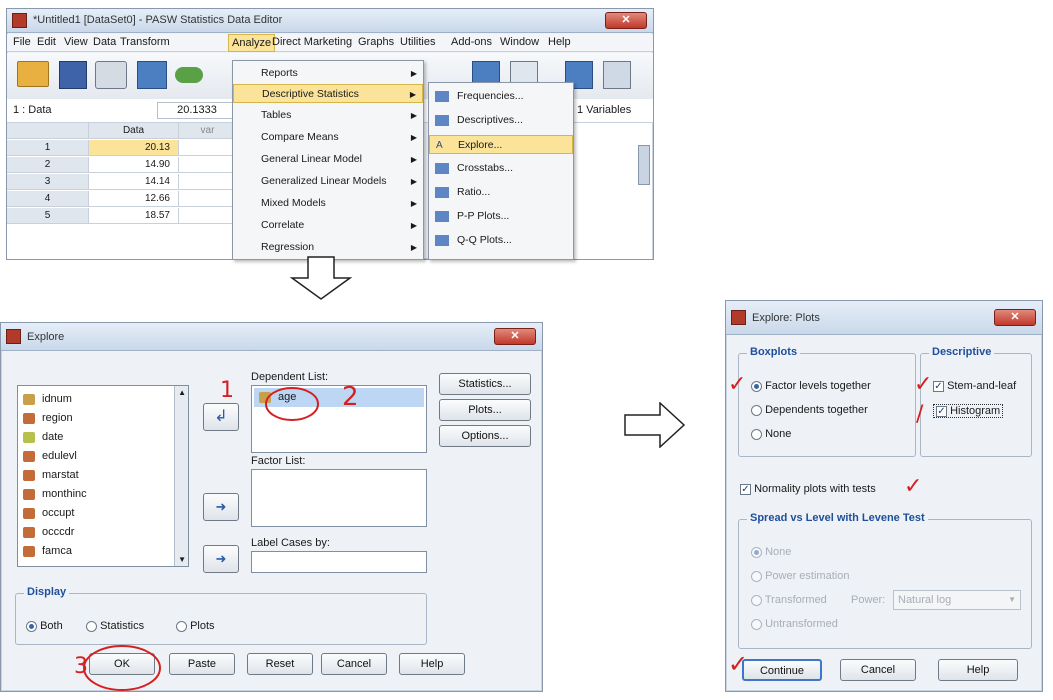  I want to click on menu-item-descriptive-statistics: Descriptive Statistics ▶, so click(328, 93).